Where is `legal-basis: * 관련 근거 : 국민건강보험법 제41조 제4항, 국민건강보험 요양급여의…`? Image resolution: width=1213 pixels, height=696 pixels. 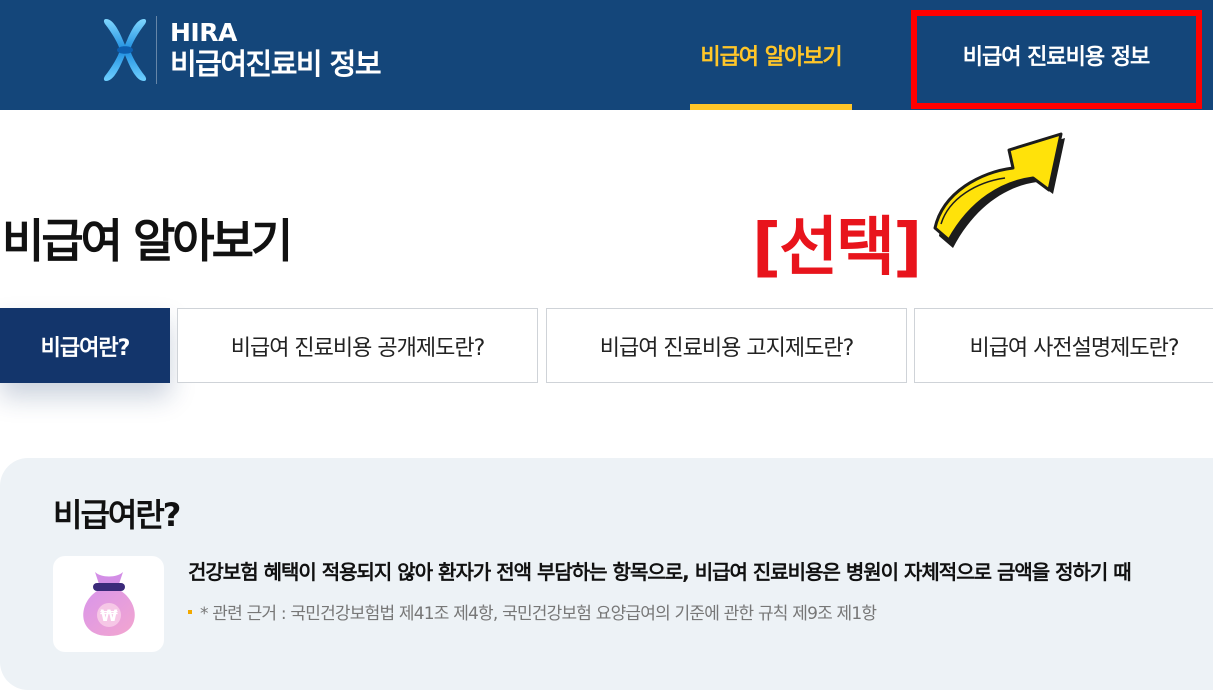 legal-basis: * 관련 근거 : 국민건강보험법 제41조 제4항, 국민건강보험 요양급여의… is located at coordinates (532, 611).